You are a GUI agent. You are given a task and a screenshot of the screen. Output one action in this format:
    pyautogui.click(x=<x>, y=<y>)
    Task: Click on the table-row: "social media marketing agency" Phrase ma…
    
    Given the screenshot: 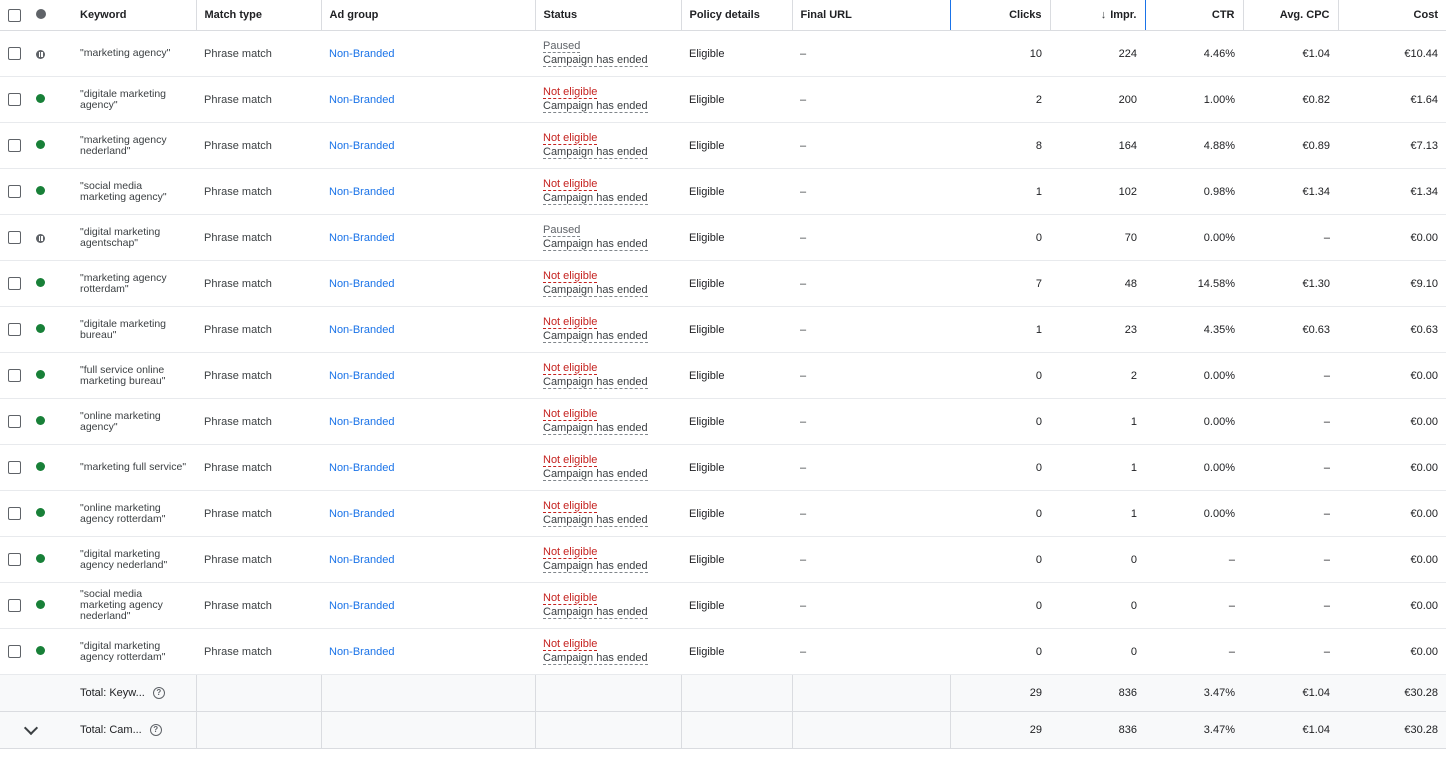 What is the action you would take?
    pyautogui.click(x=723, y=191)
    